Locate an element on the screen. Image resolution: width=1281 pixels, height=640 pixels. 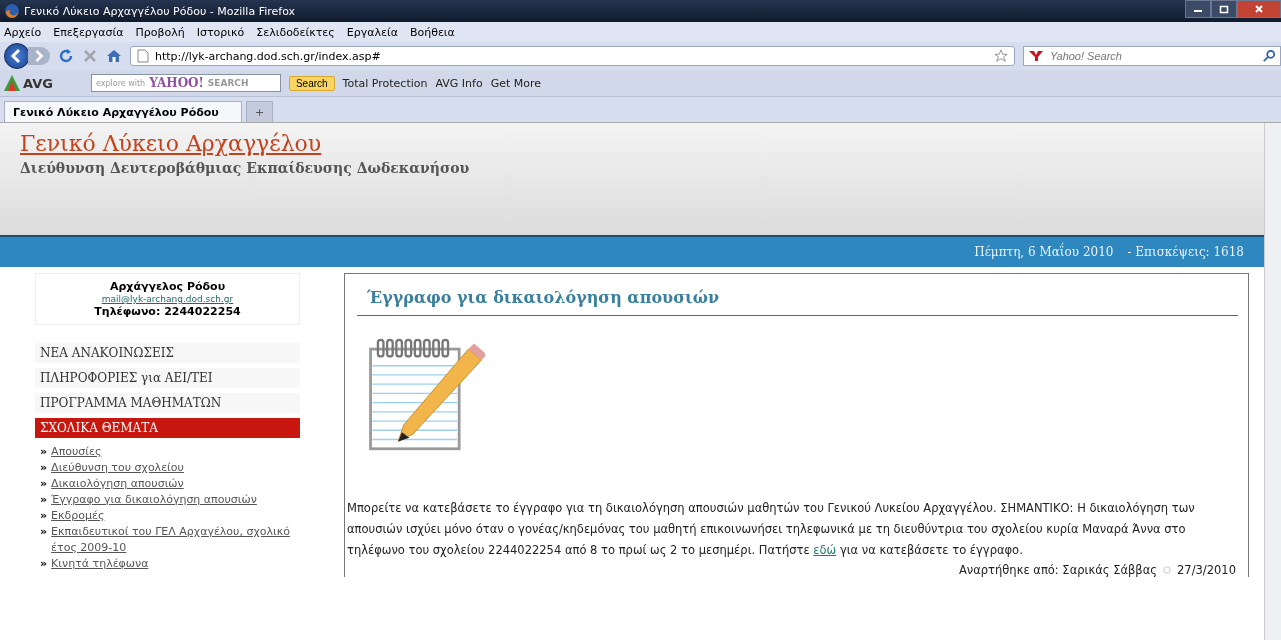
submenu-link: Κινητά τηλέφωνα is located at coordinates (100, 564).